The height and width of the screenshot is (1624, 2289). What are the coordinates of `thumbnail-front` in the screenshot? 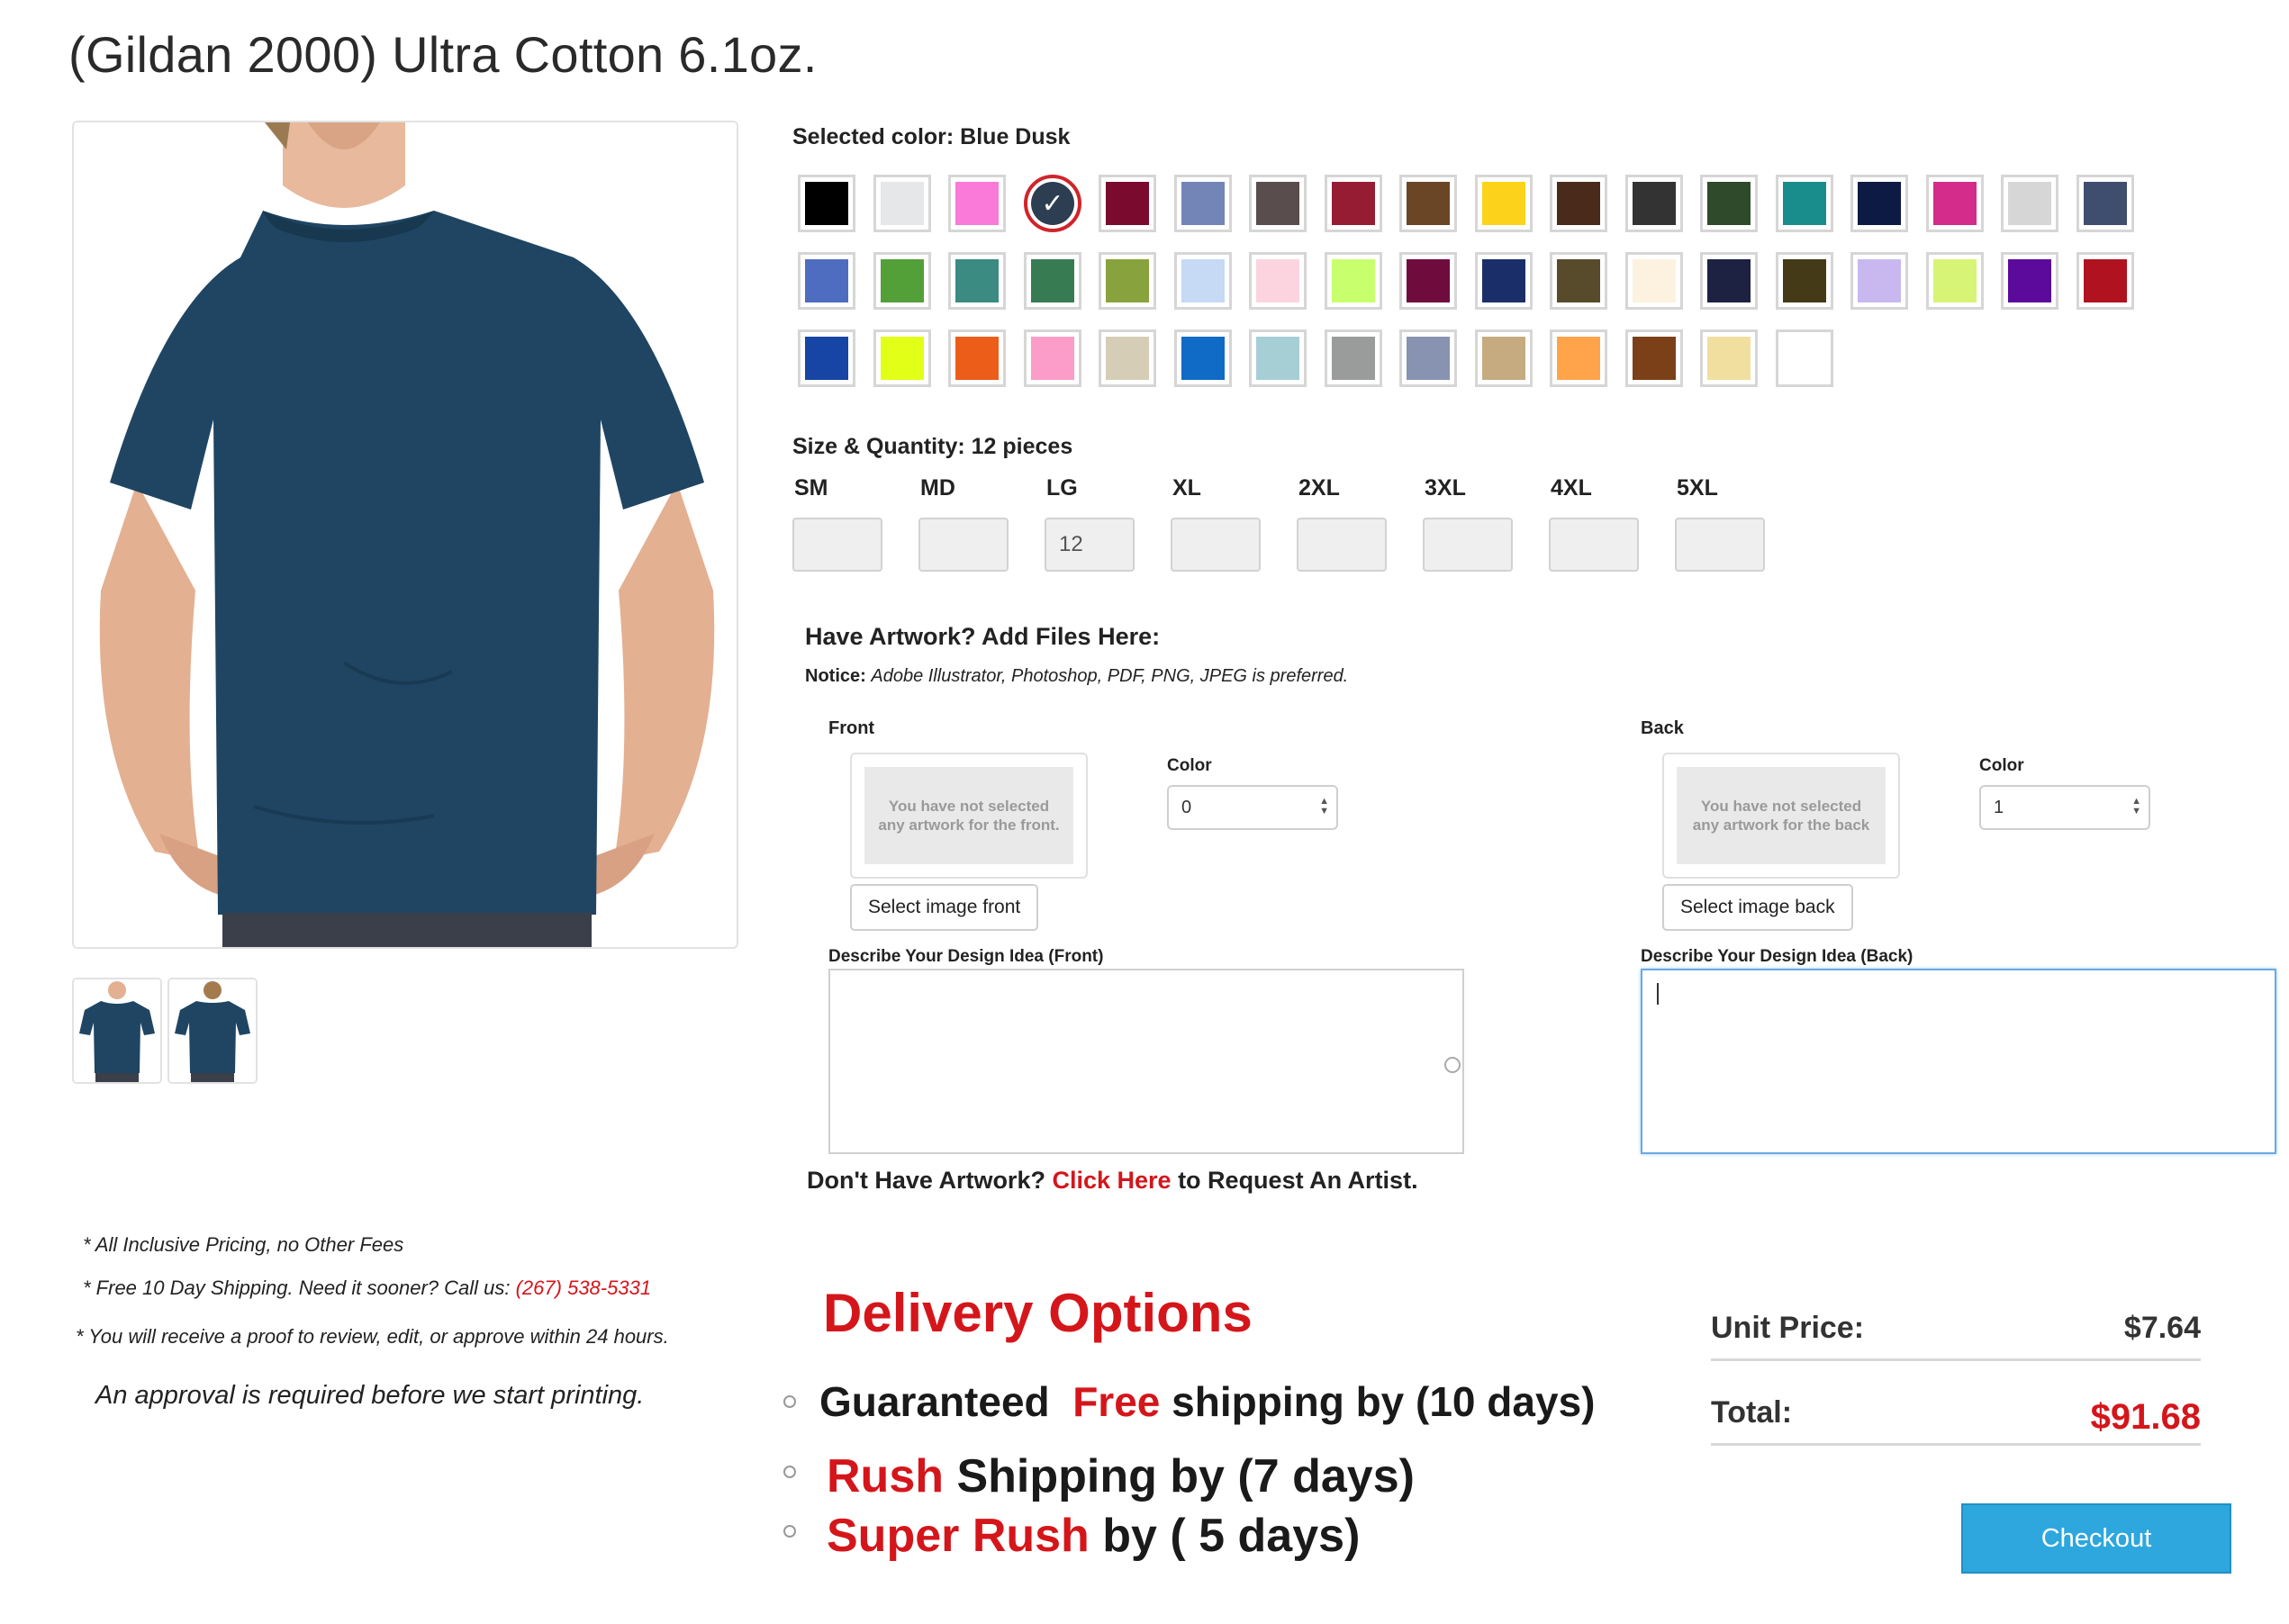 It's located at (117, 1031).